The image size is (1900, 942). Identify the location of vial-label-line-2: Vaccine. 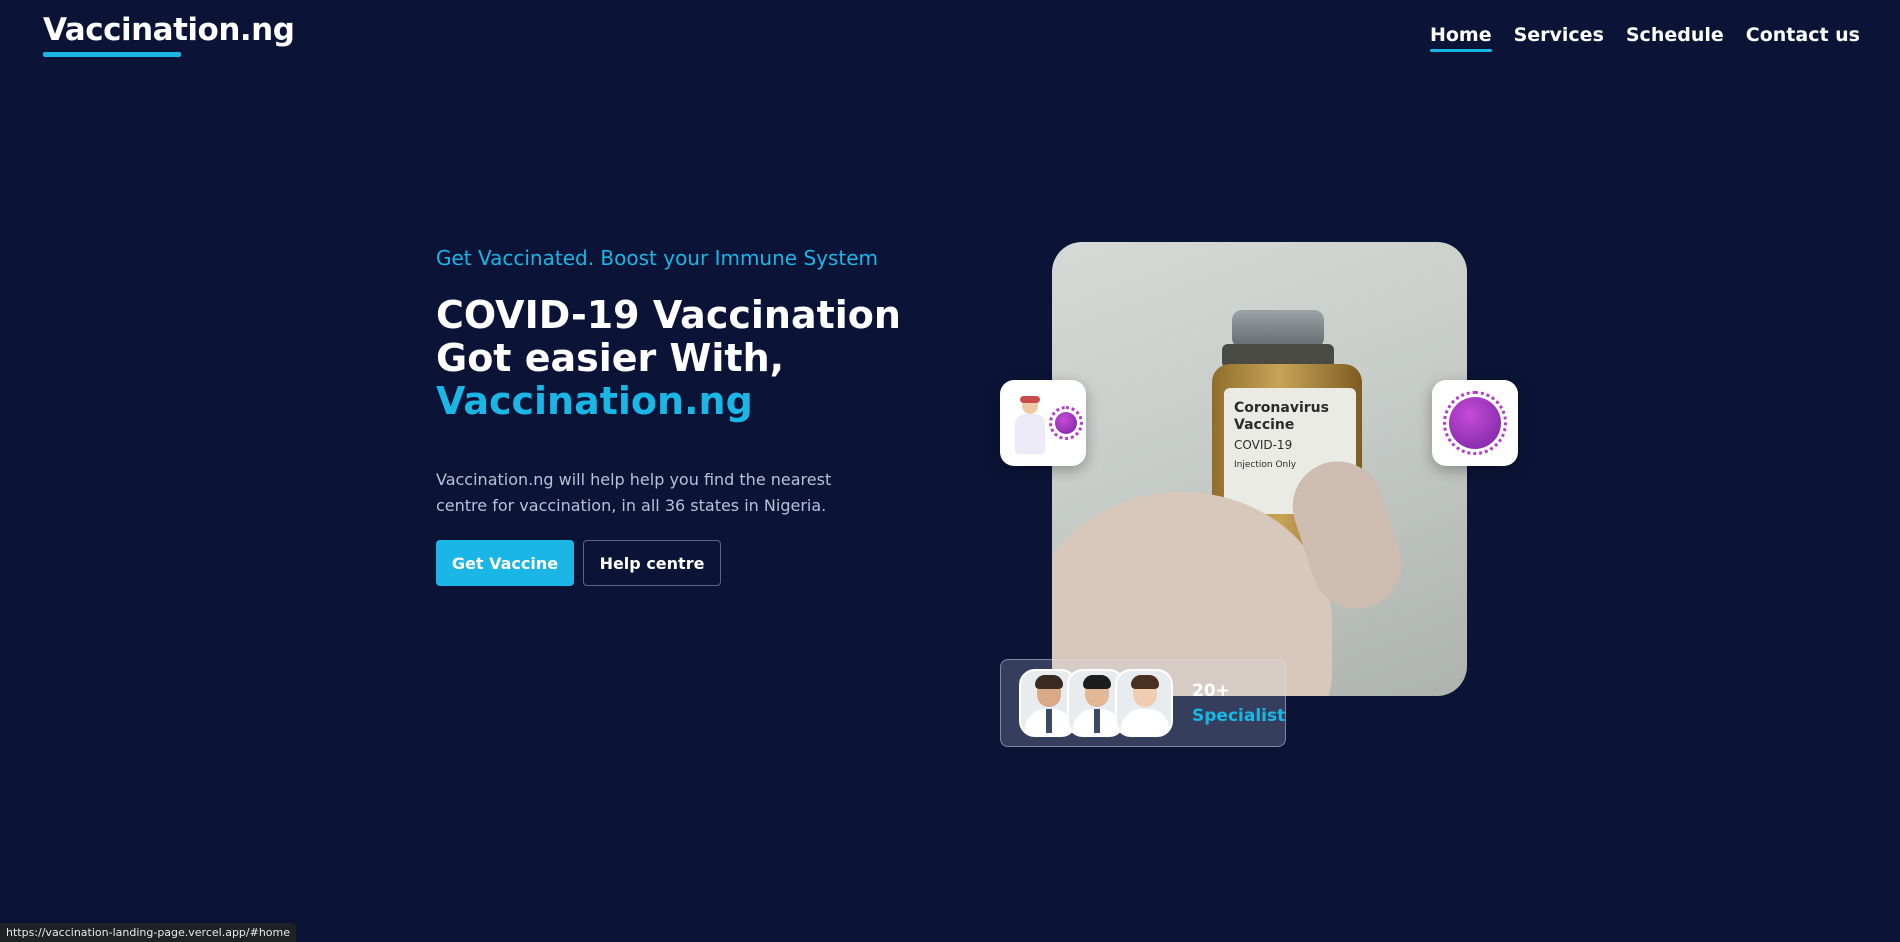
(1264, 425).